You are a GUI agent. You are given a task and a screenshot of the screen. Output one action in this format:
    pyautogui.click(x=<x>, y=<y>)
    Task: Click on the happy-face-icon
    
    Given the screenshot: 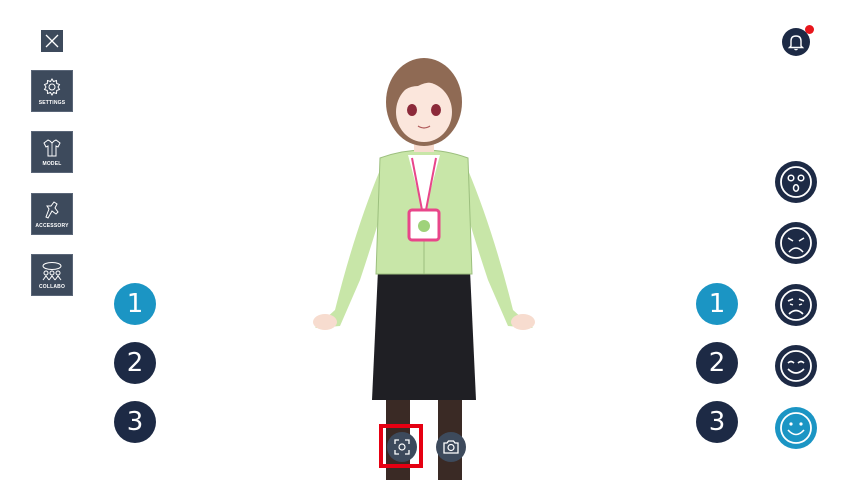 What is the action you would take?
    pyautogui.click(x=796, y=428)
    